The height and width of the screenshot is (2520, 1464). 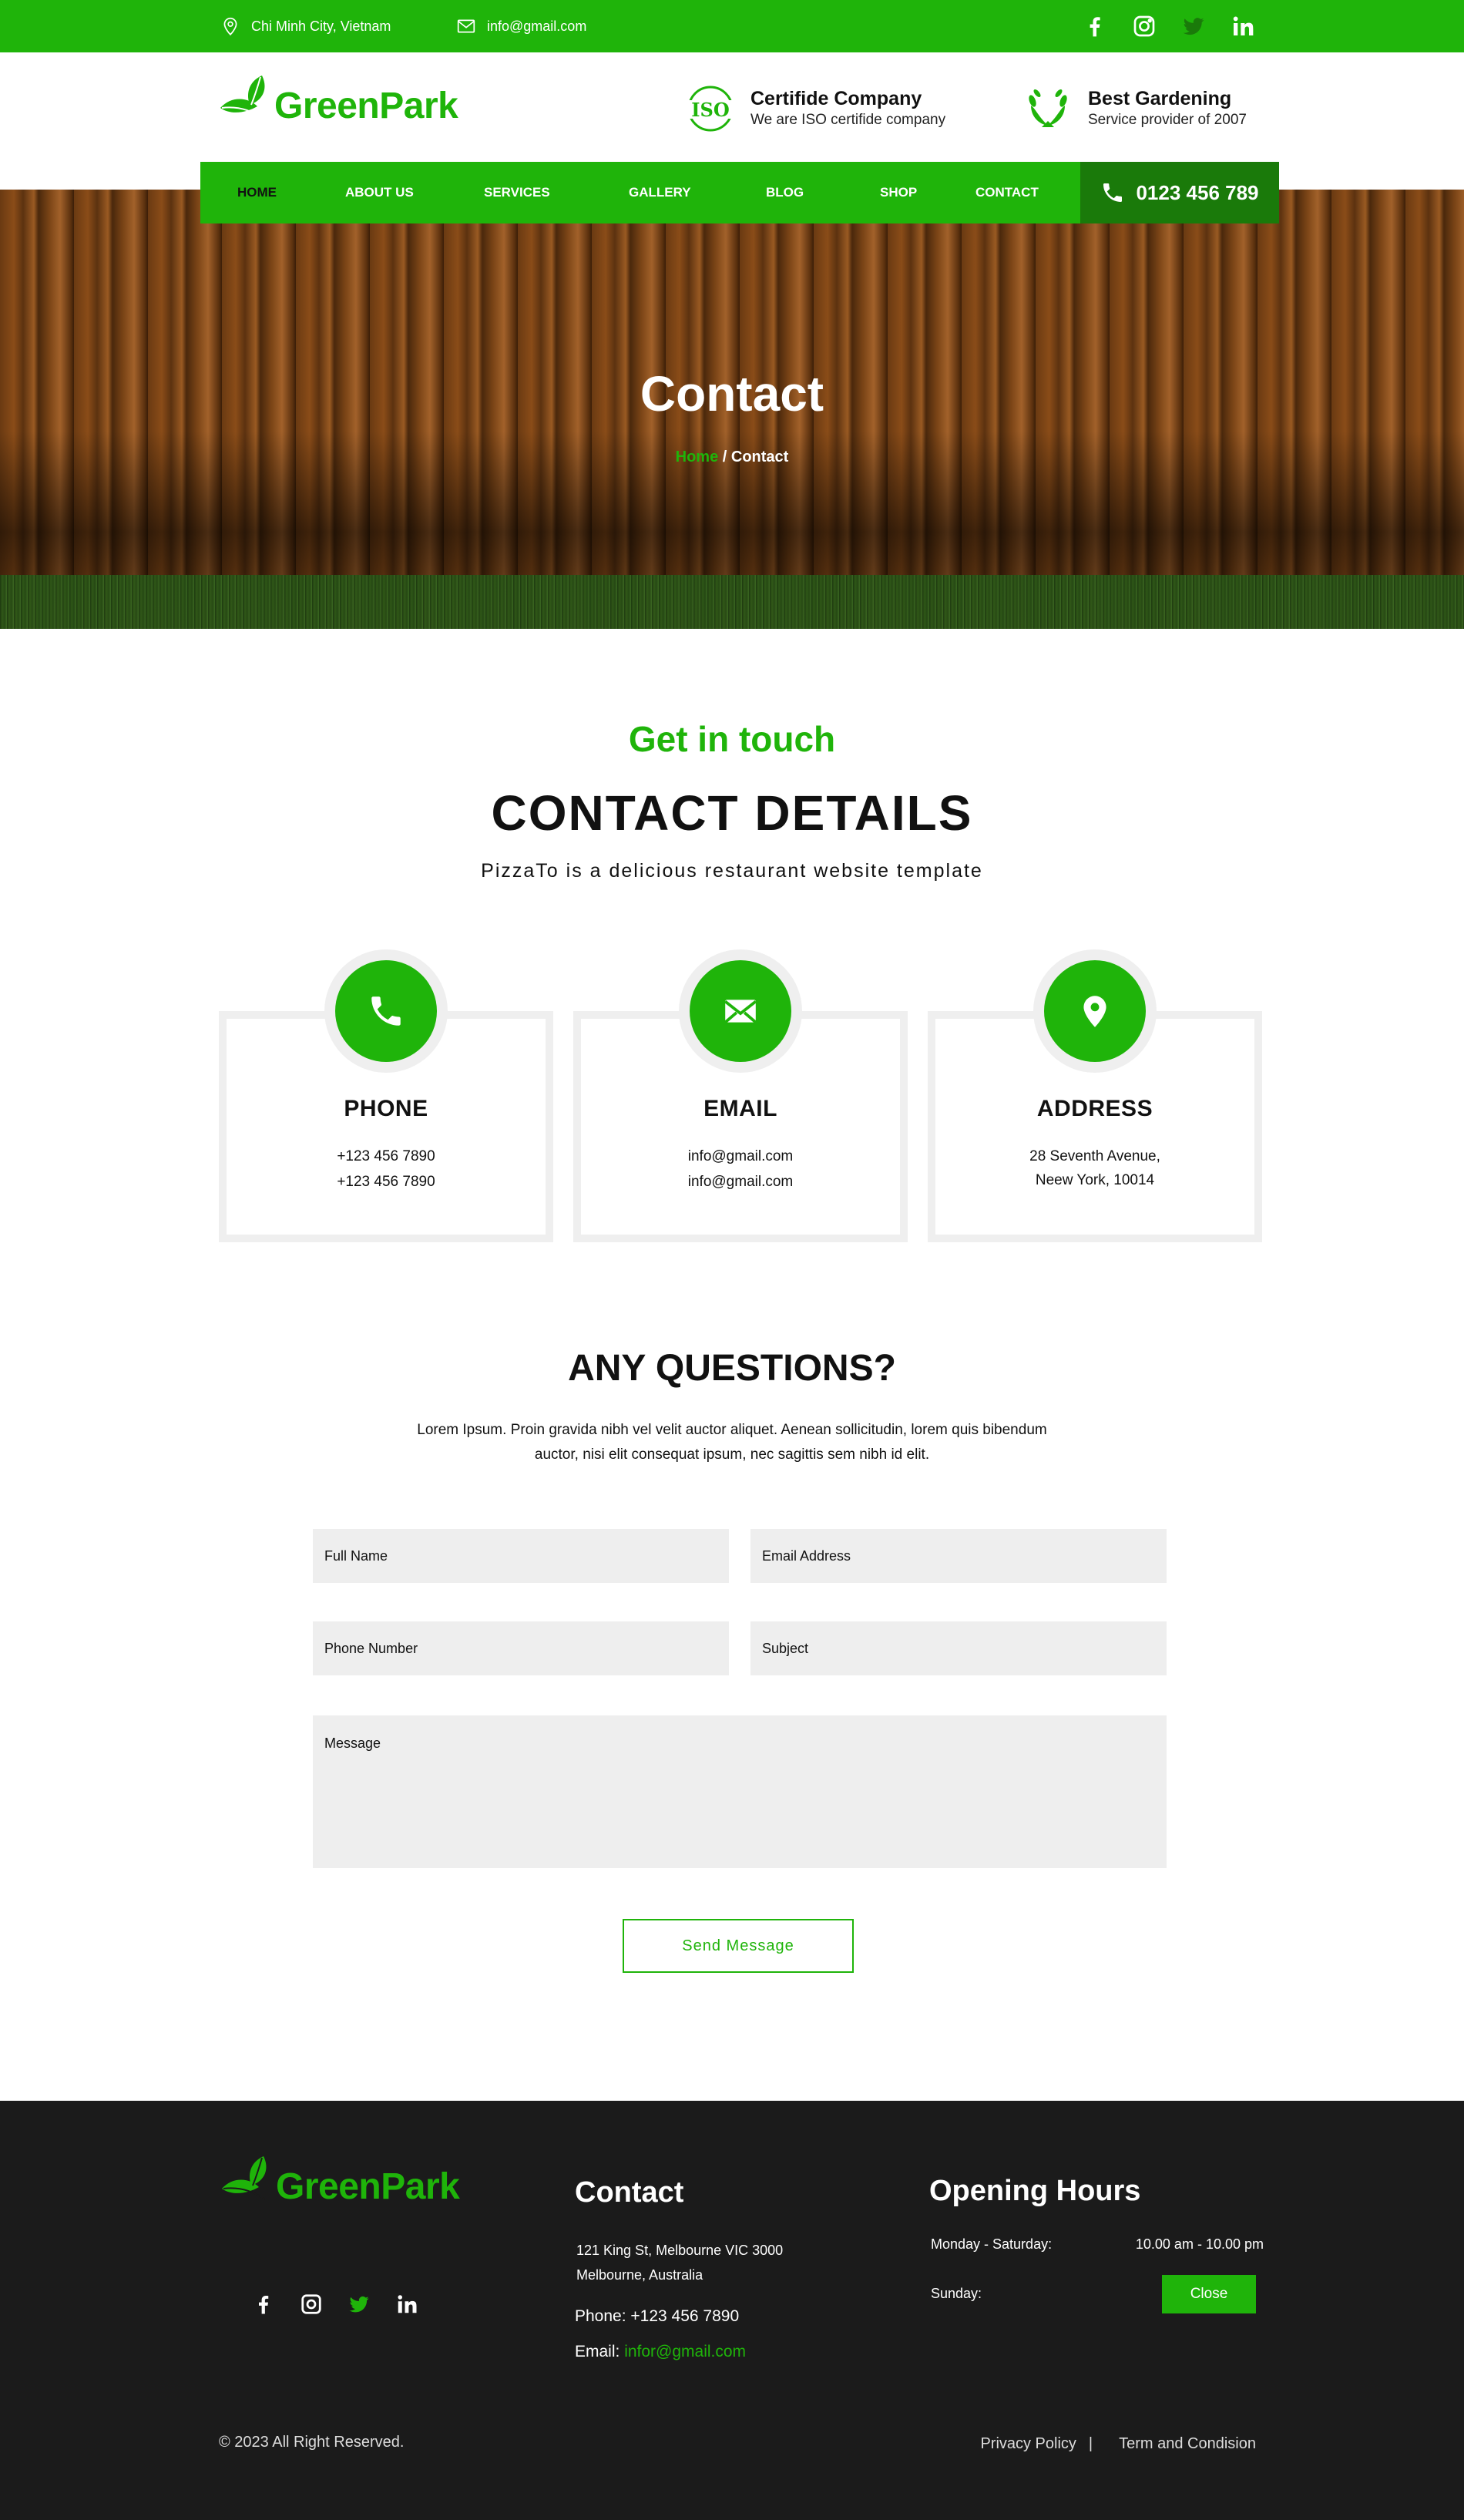 I want to click on email-info: info@gmail.com, so click(x=521, y=26).